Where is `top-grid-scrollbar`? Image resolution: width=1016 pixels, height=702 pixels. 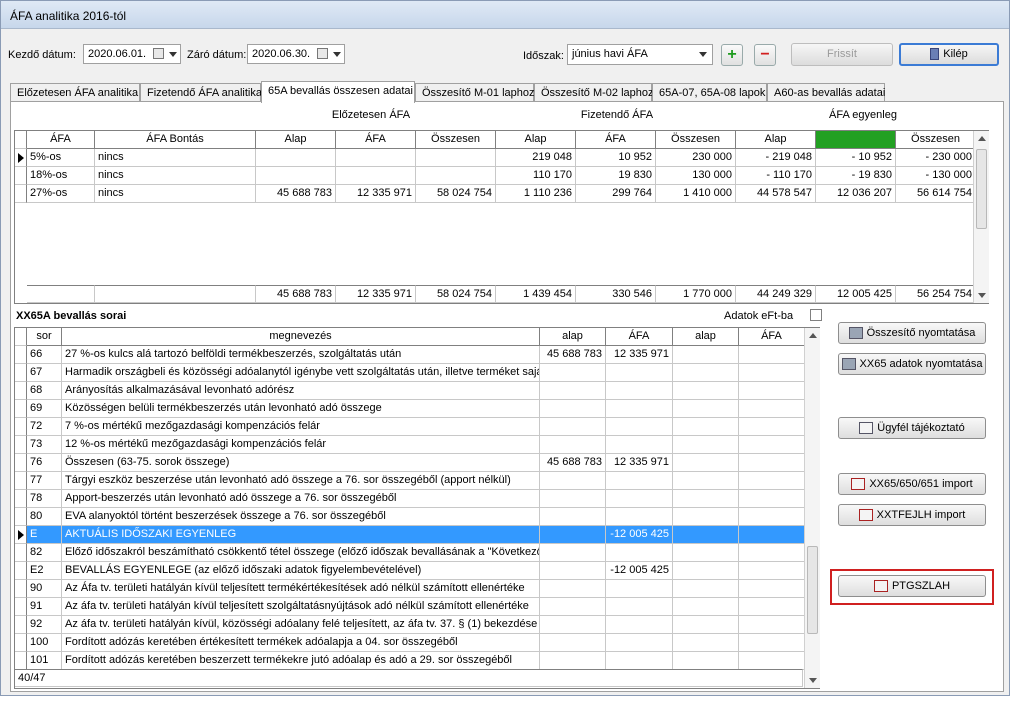
top-grid-scrollbar is located at coordinates (981, 217).